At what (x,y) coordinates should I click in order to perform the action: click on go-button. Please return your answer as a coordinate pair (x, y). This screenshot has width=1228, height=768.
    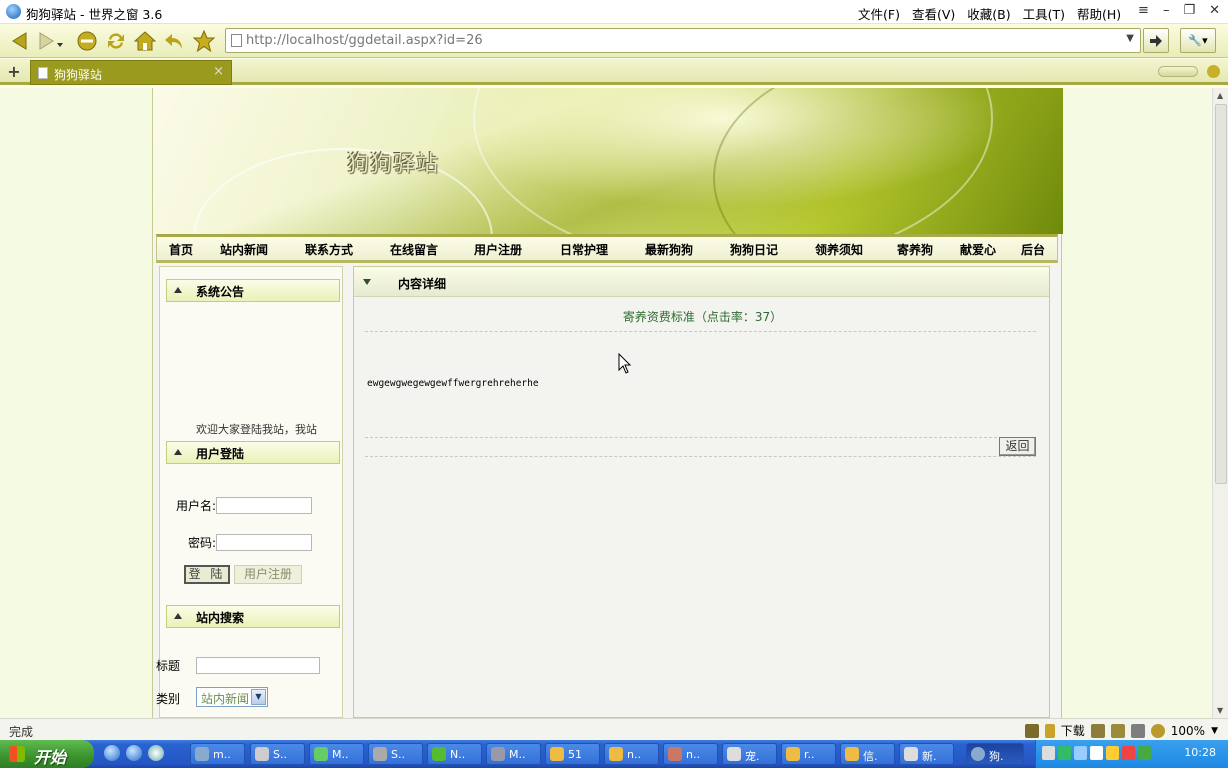
    Looking at the image, I should click on (1156, 40).